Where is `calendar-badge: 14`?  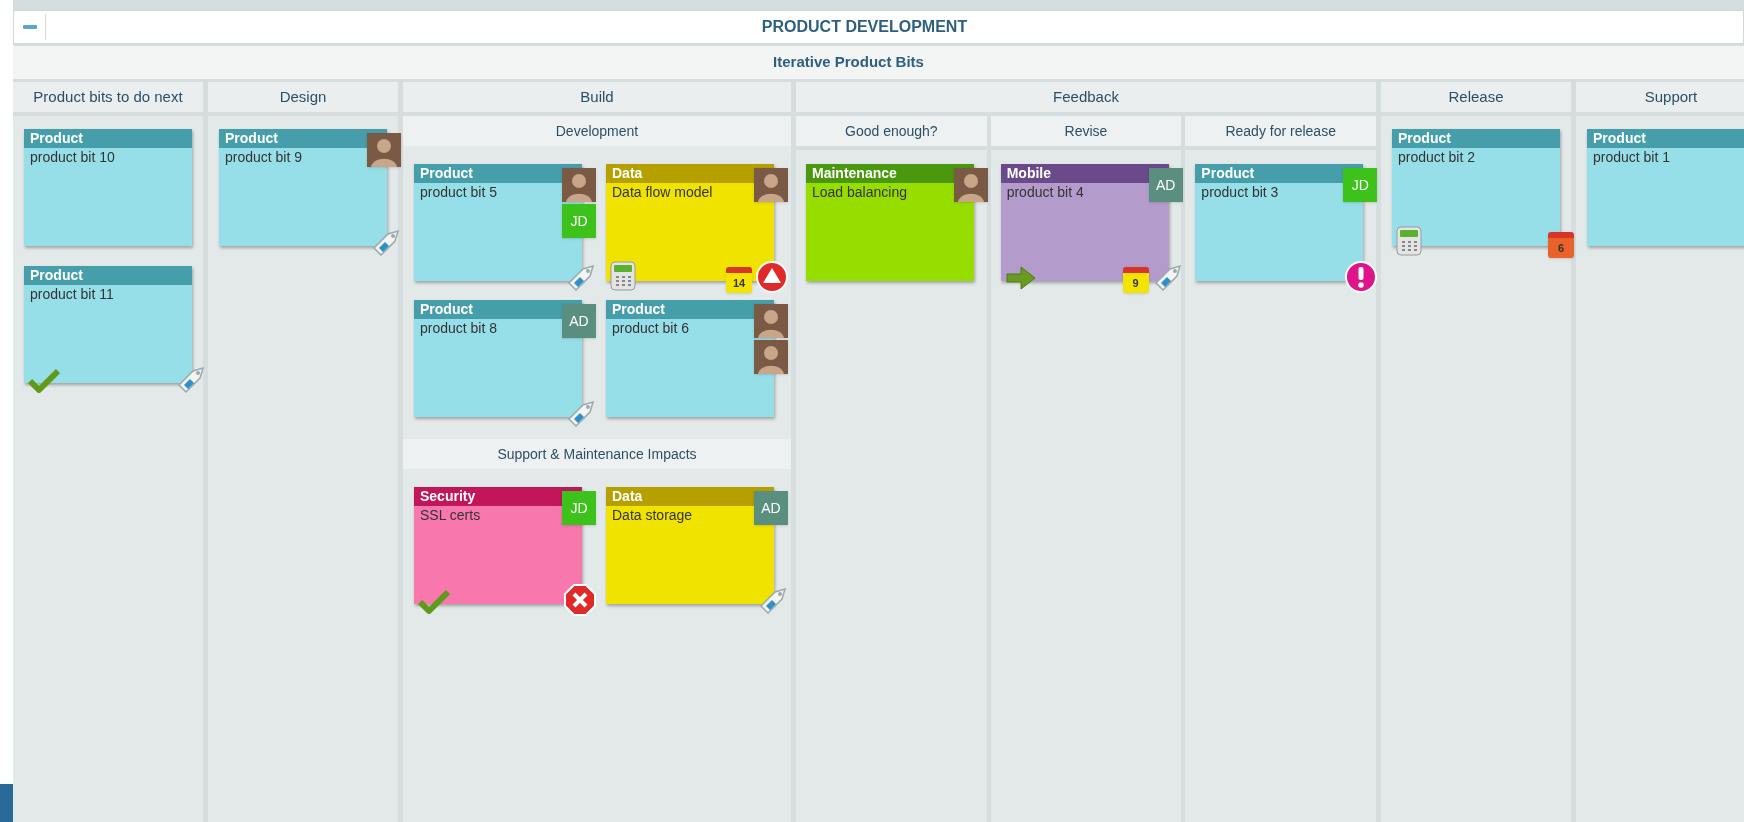 calendar-badge: 14 is located at coordinates (739, 280).